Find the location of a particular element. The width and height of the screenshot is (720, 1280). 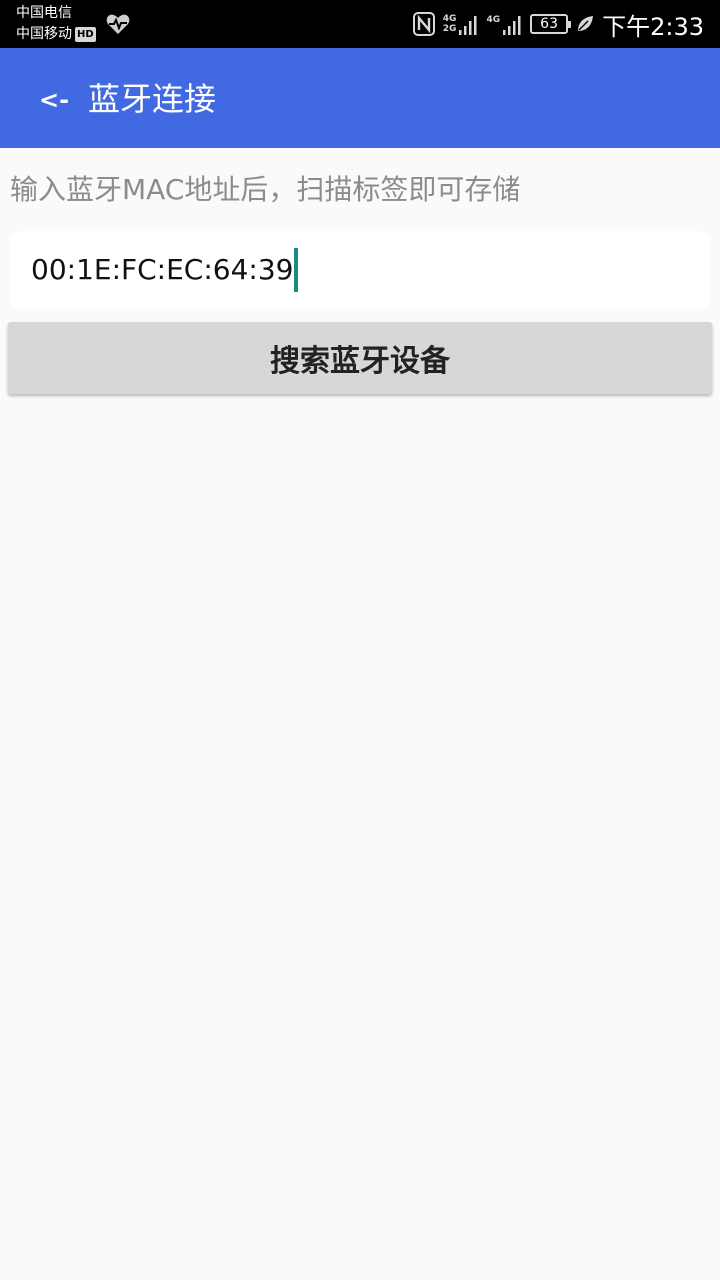

network-type-stack: 4G 2G is located at coordinates (450, 24).